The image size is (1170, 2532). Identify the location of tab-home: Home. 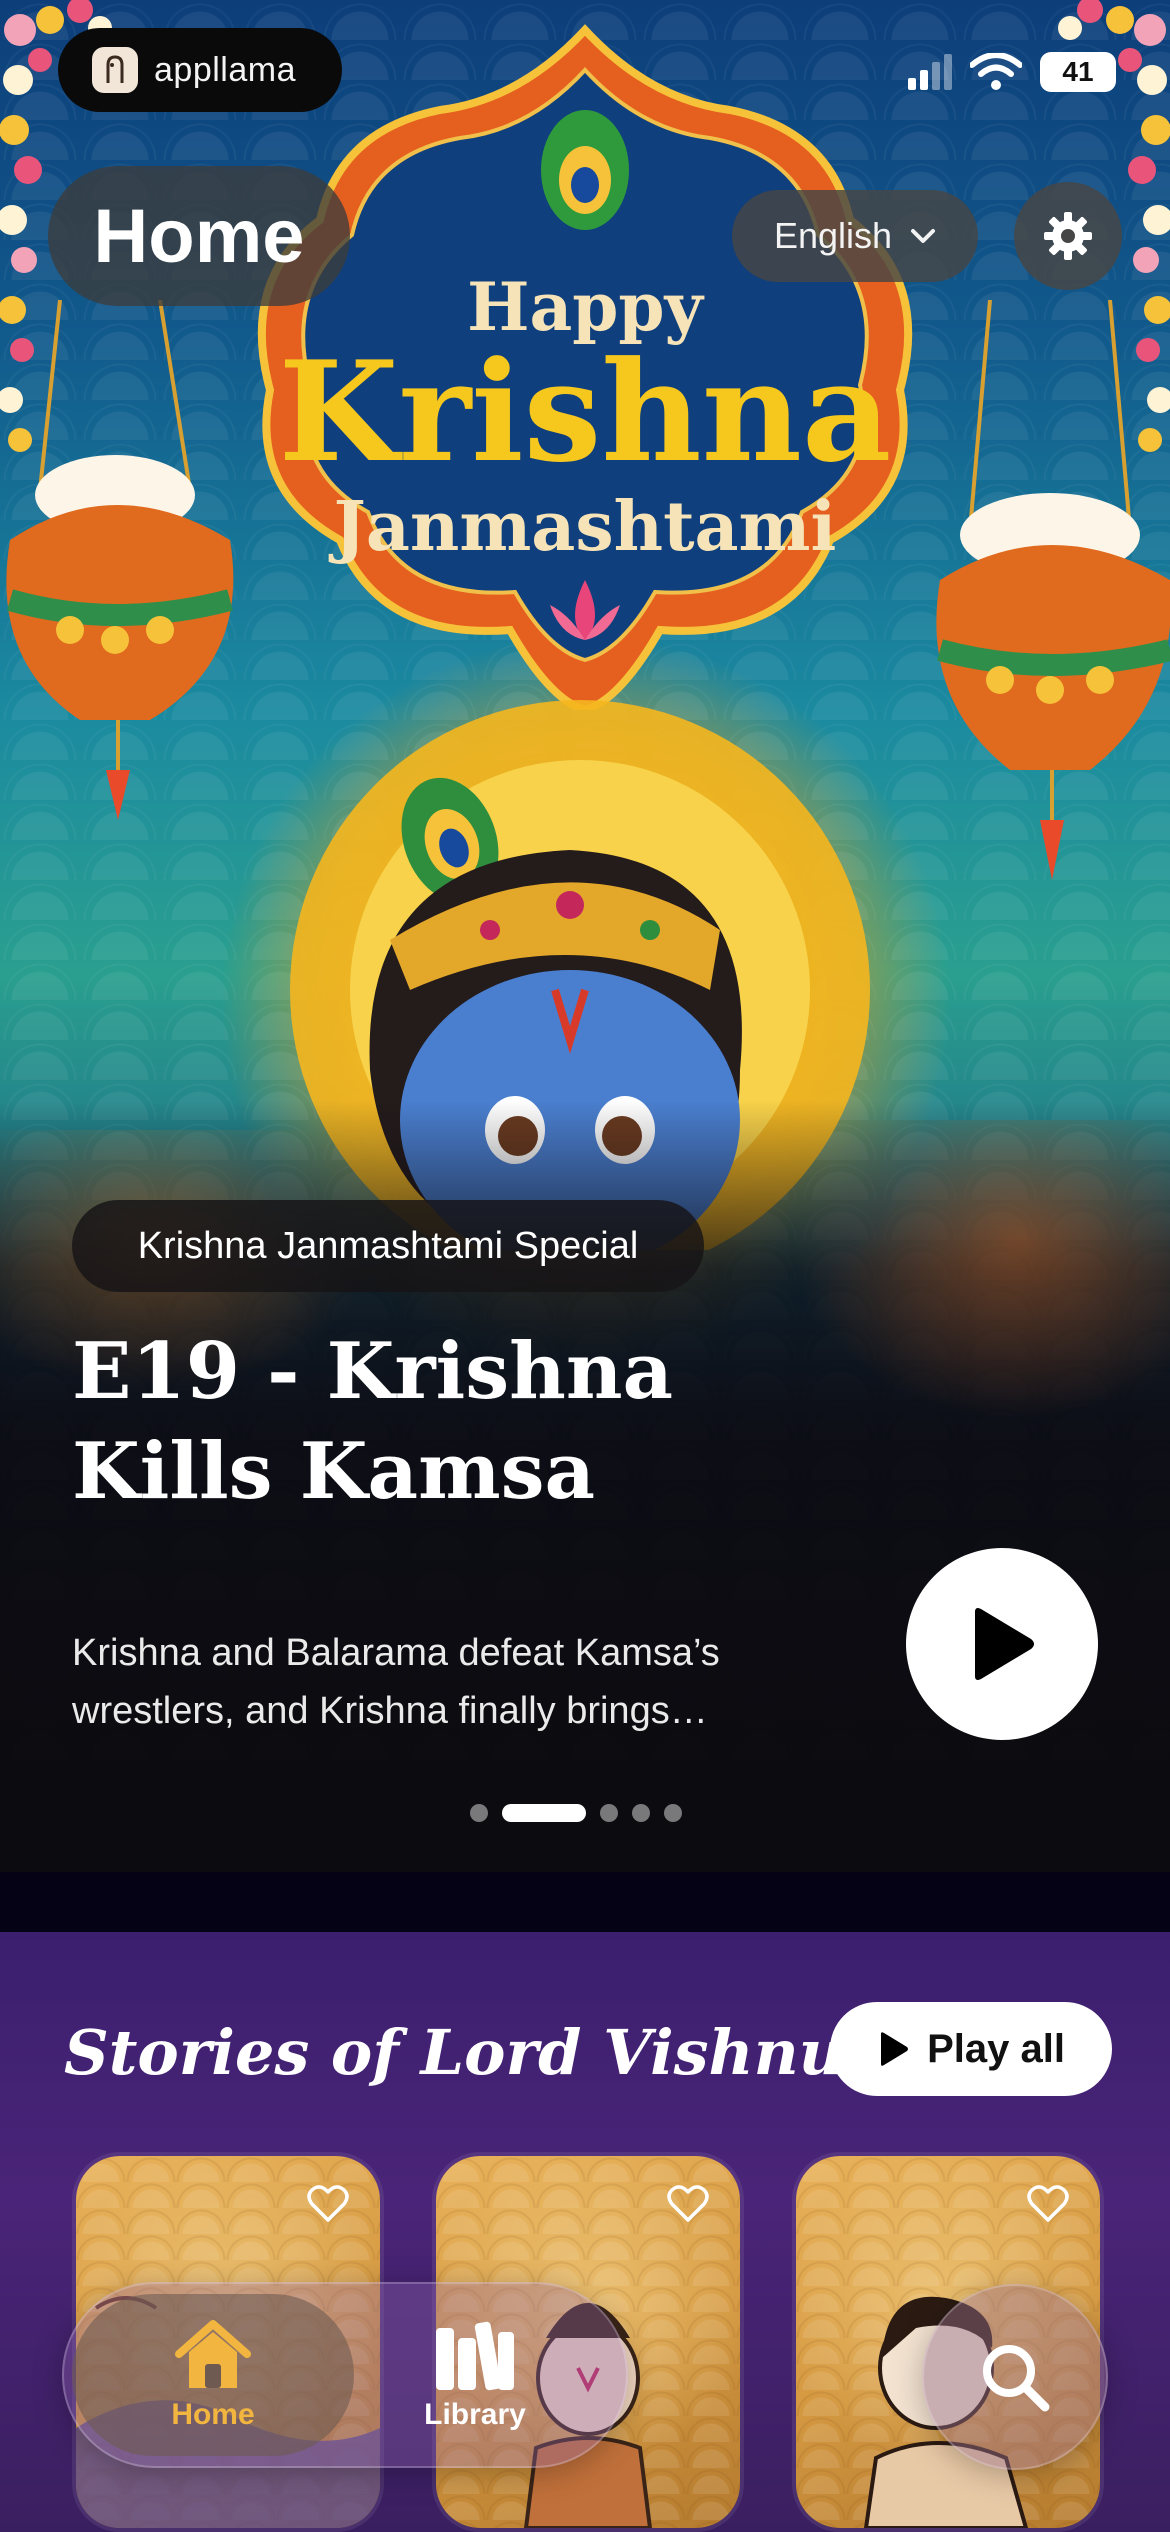
(213, 2375).